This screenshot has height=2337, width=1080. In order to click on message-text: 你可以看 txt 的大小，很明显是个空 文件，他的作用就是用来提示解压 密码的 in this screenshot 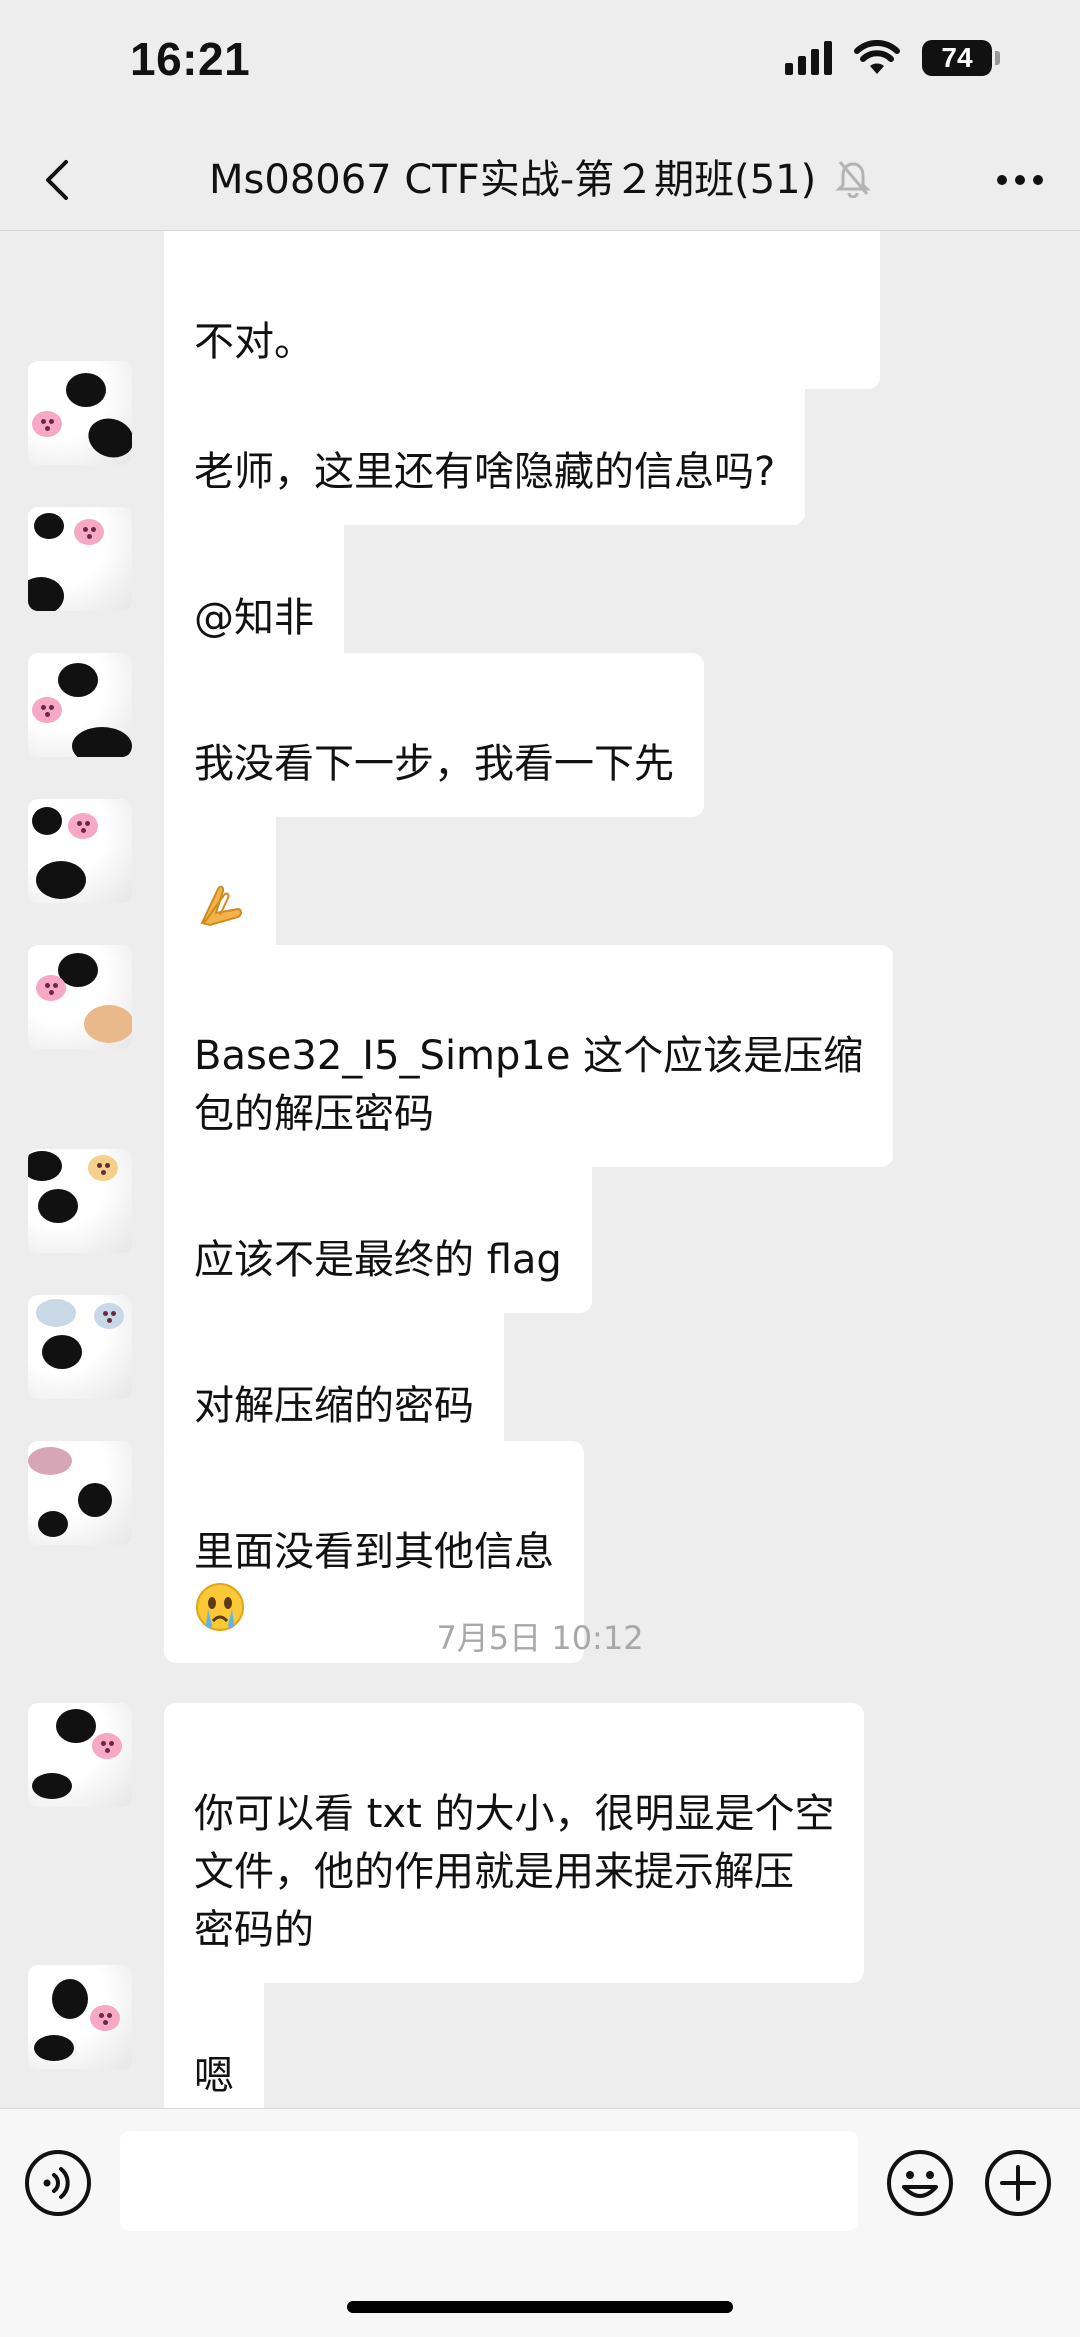, I will do `click(514, 1872)`.